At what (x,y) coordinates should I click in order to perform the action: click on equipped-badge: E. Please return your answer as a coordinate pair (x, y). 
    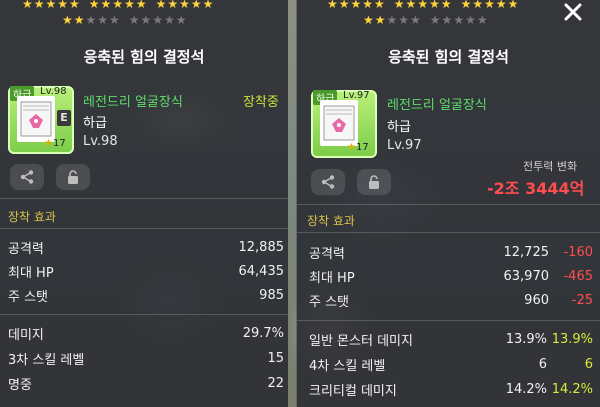
    Looking at the image, I should click on (64, 118).